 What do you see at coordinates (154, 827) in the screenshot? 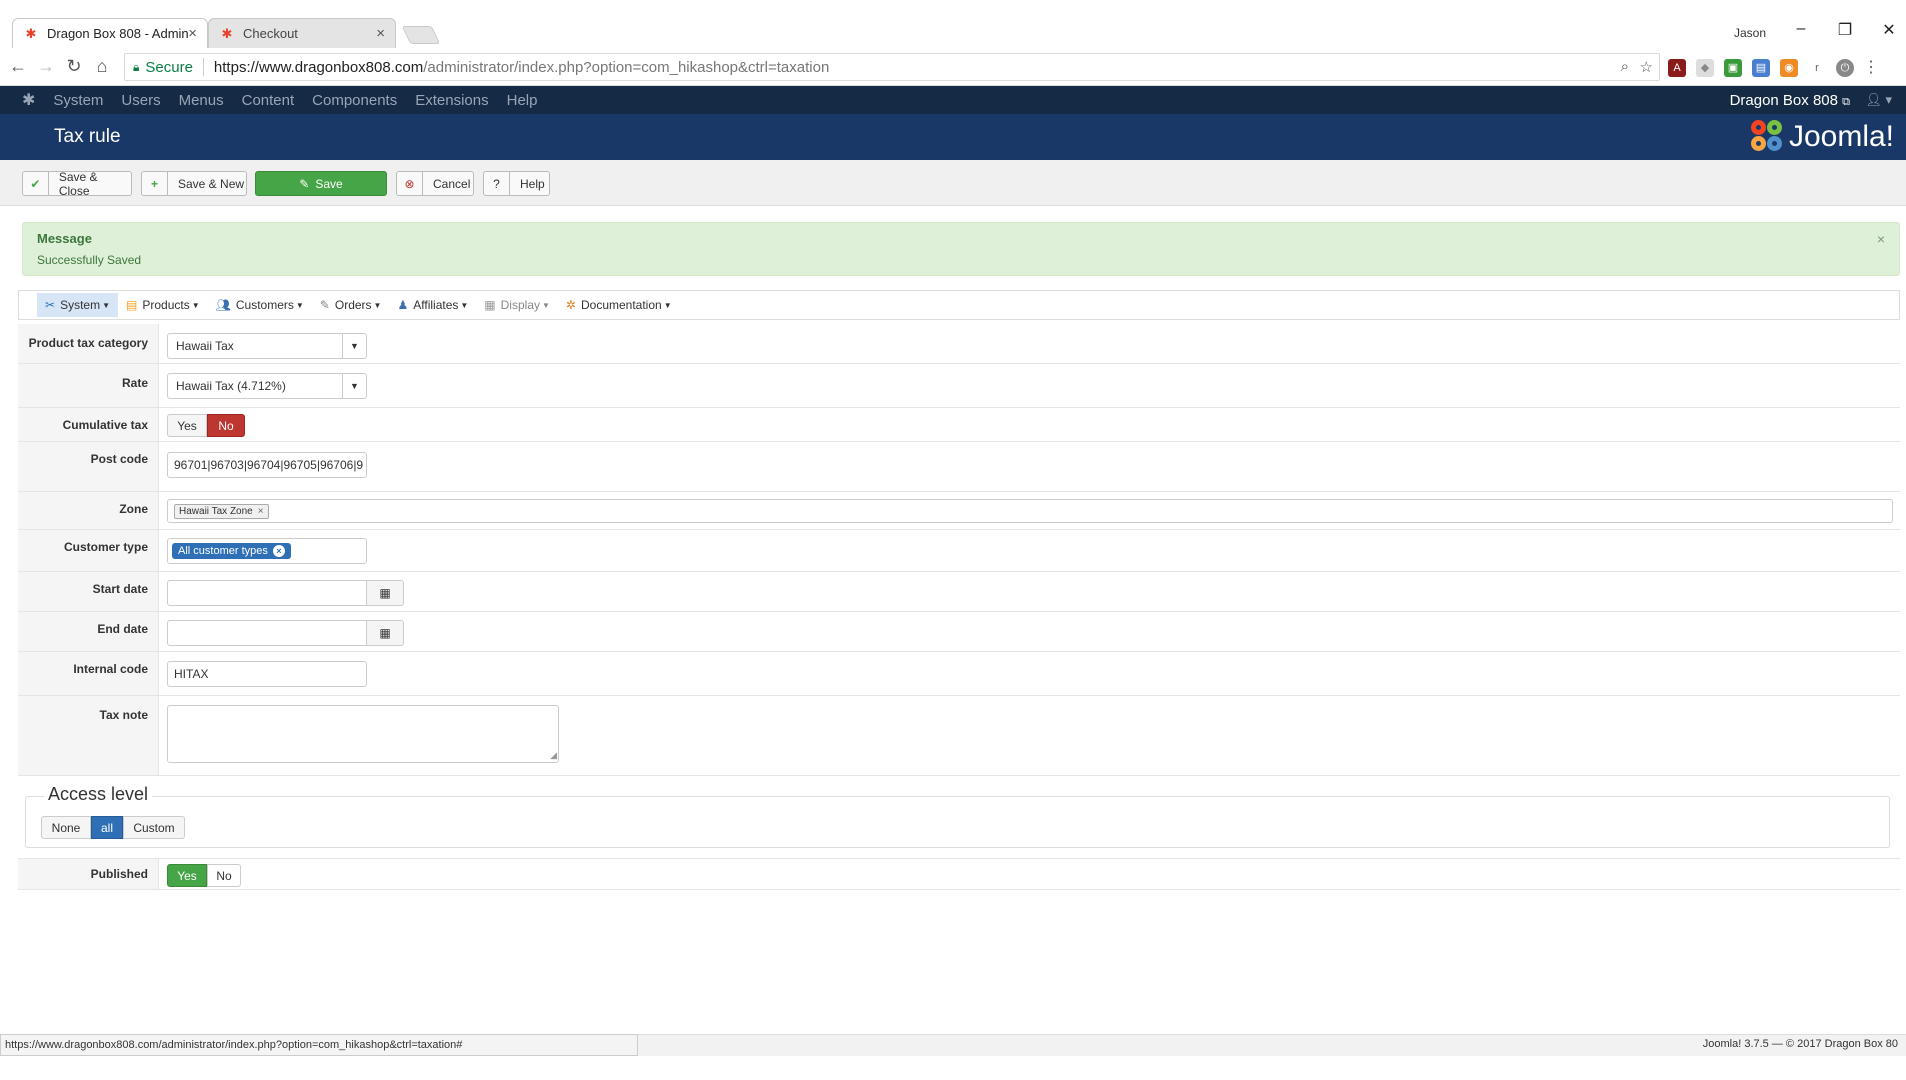
I see `access-level-custom: Custom` at bounding box center [154, 827].